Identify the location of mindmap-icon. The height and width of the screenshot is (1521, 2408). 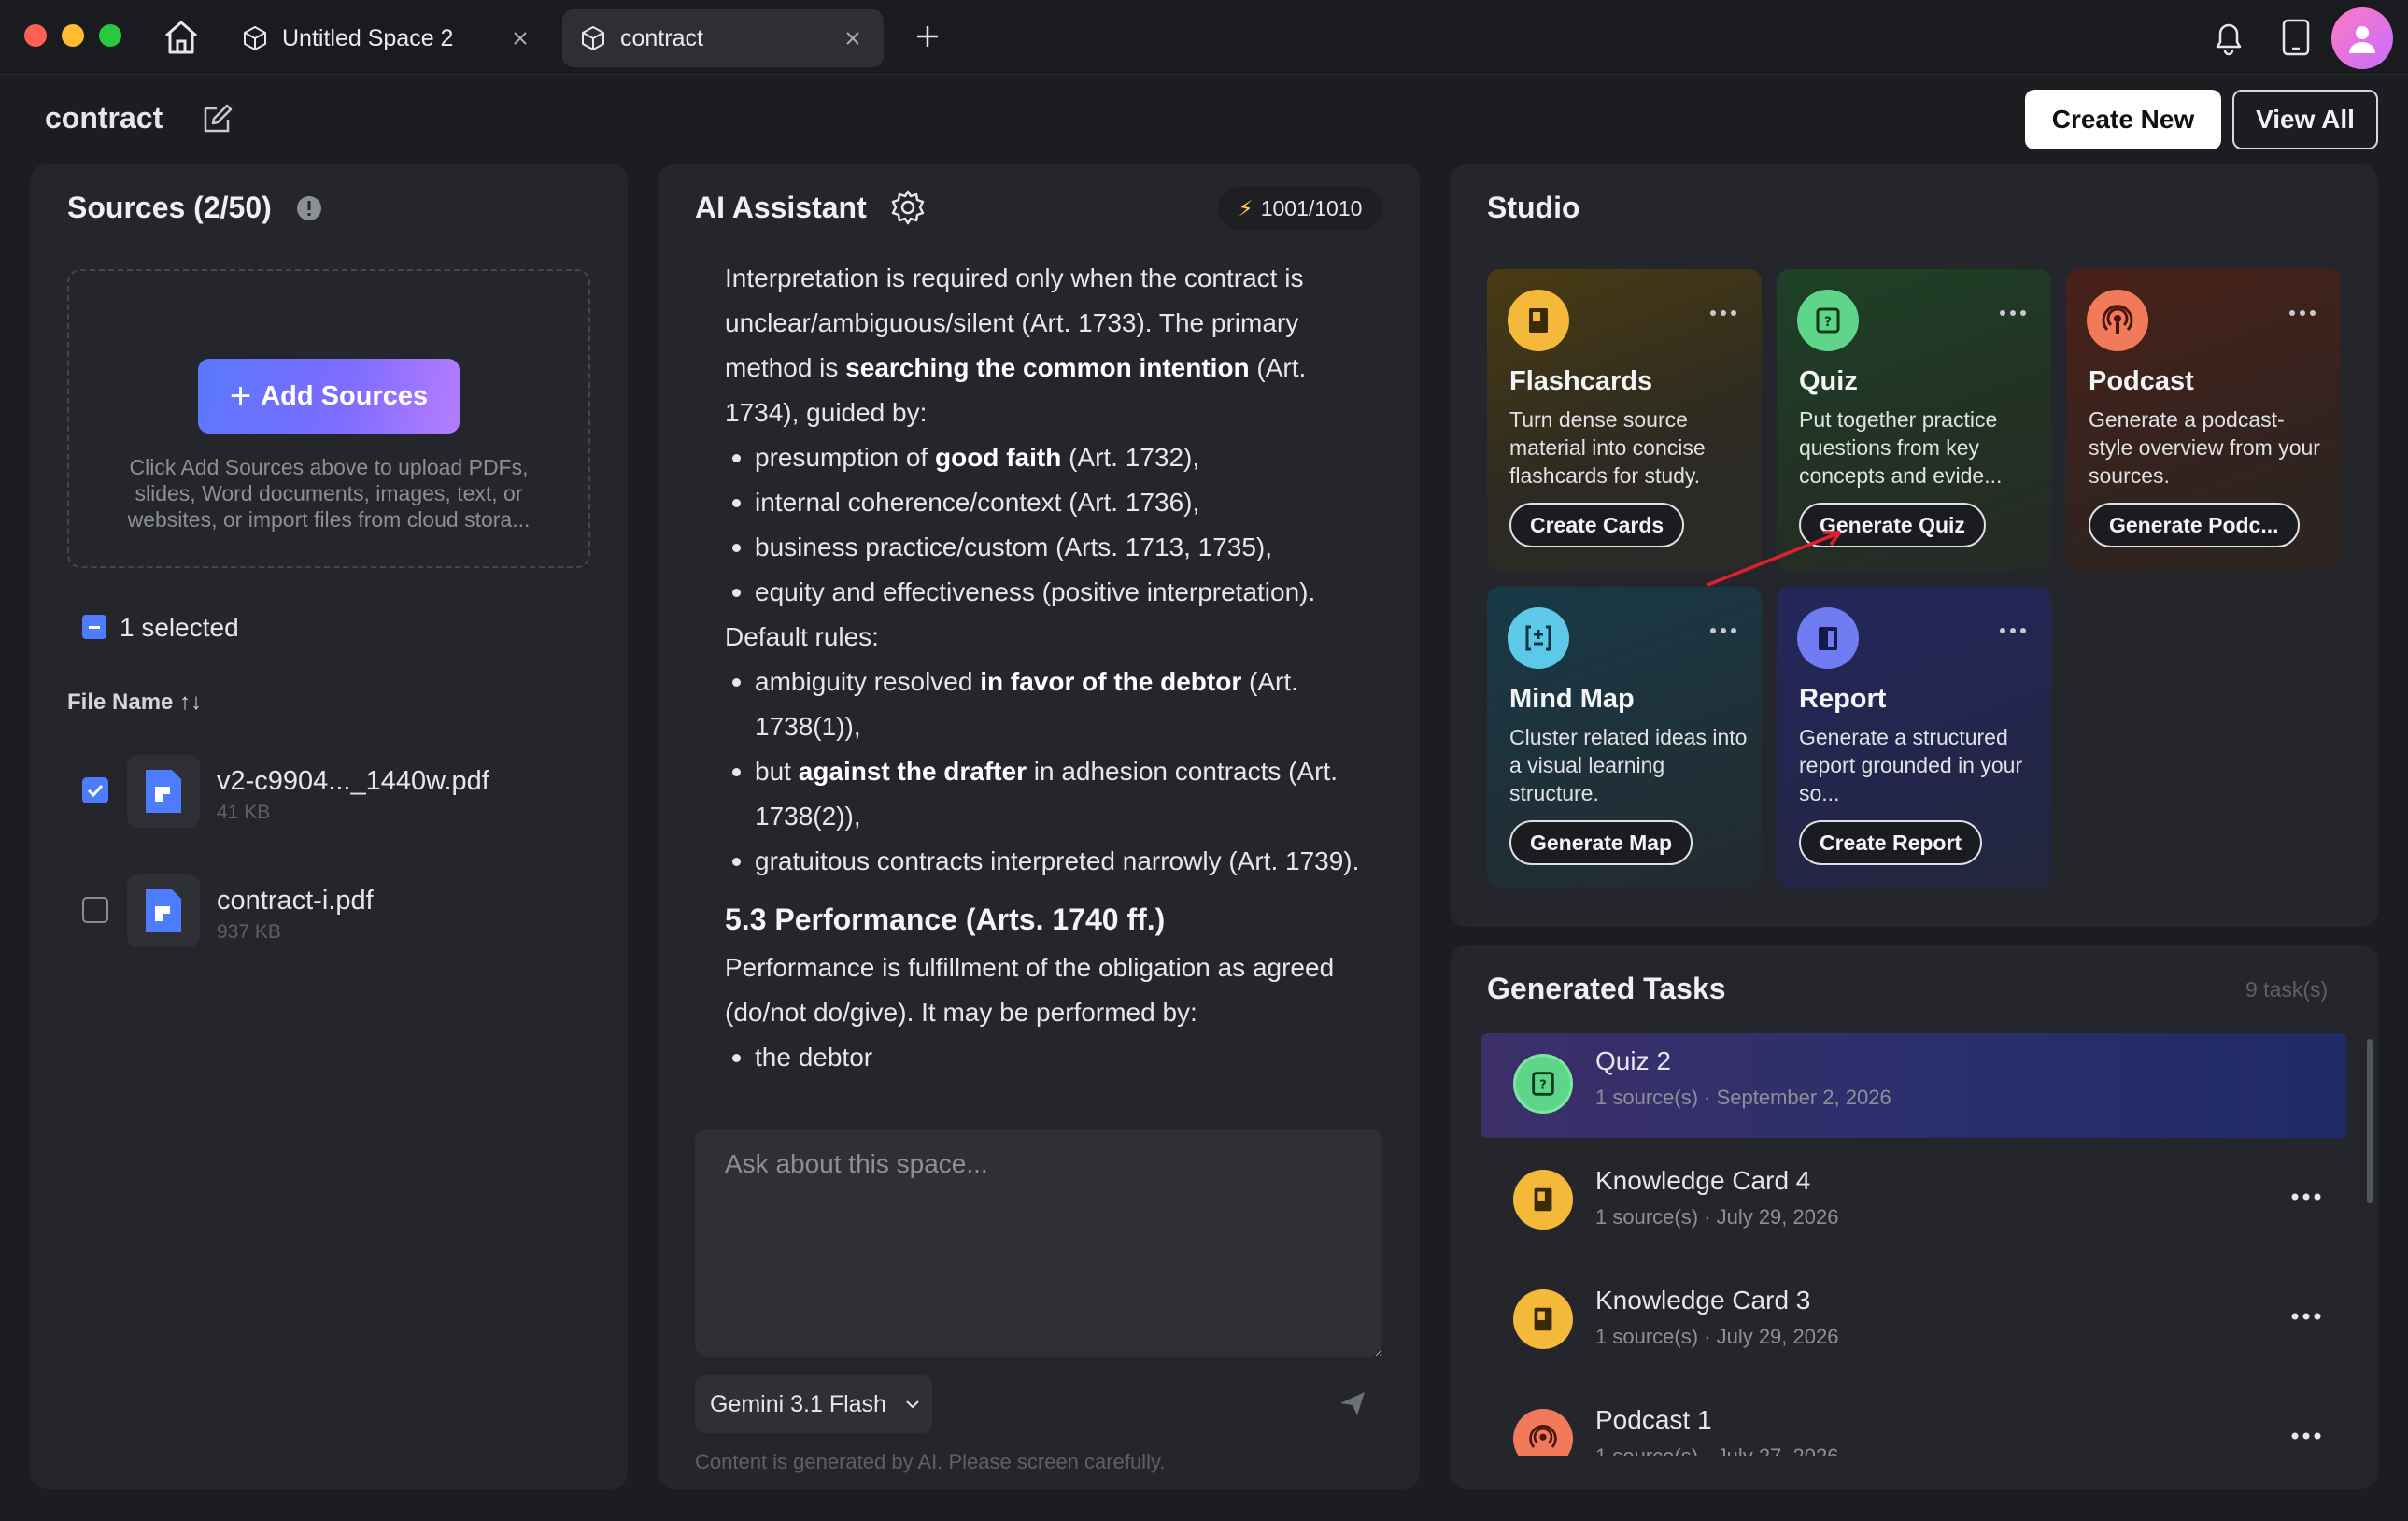
(1538, 638).